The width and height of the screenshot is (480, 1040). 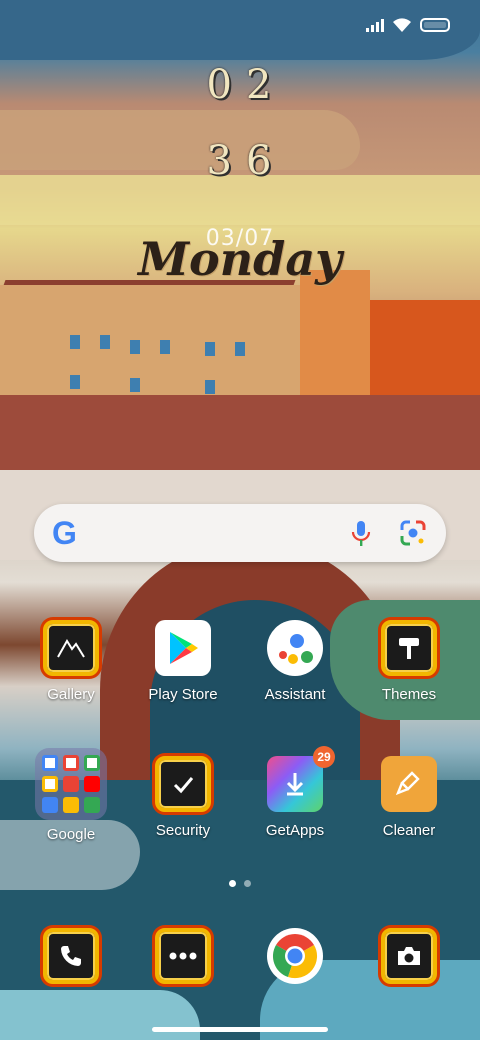 What do you see at coordinates (240, 533) in the screenshot?
I see `google-search-bar: G` at bounding box center [240, 533].